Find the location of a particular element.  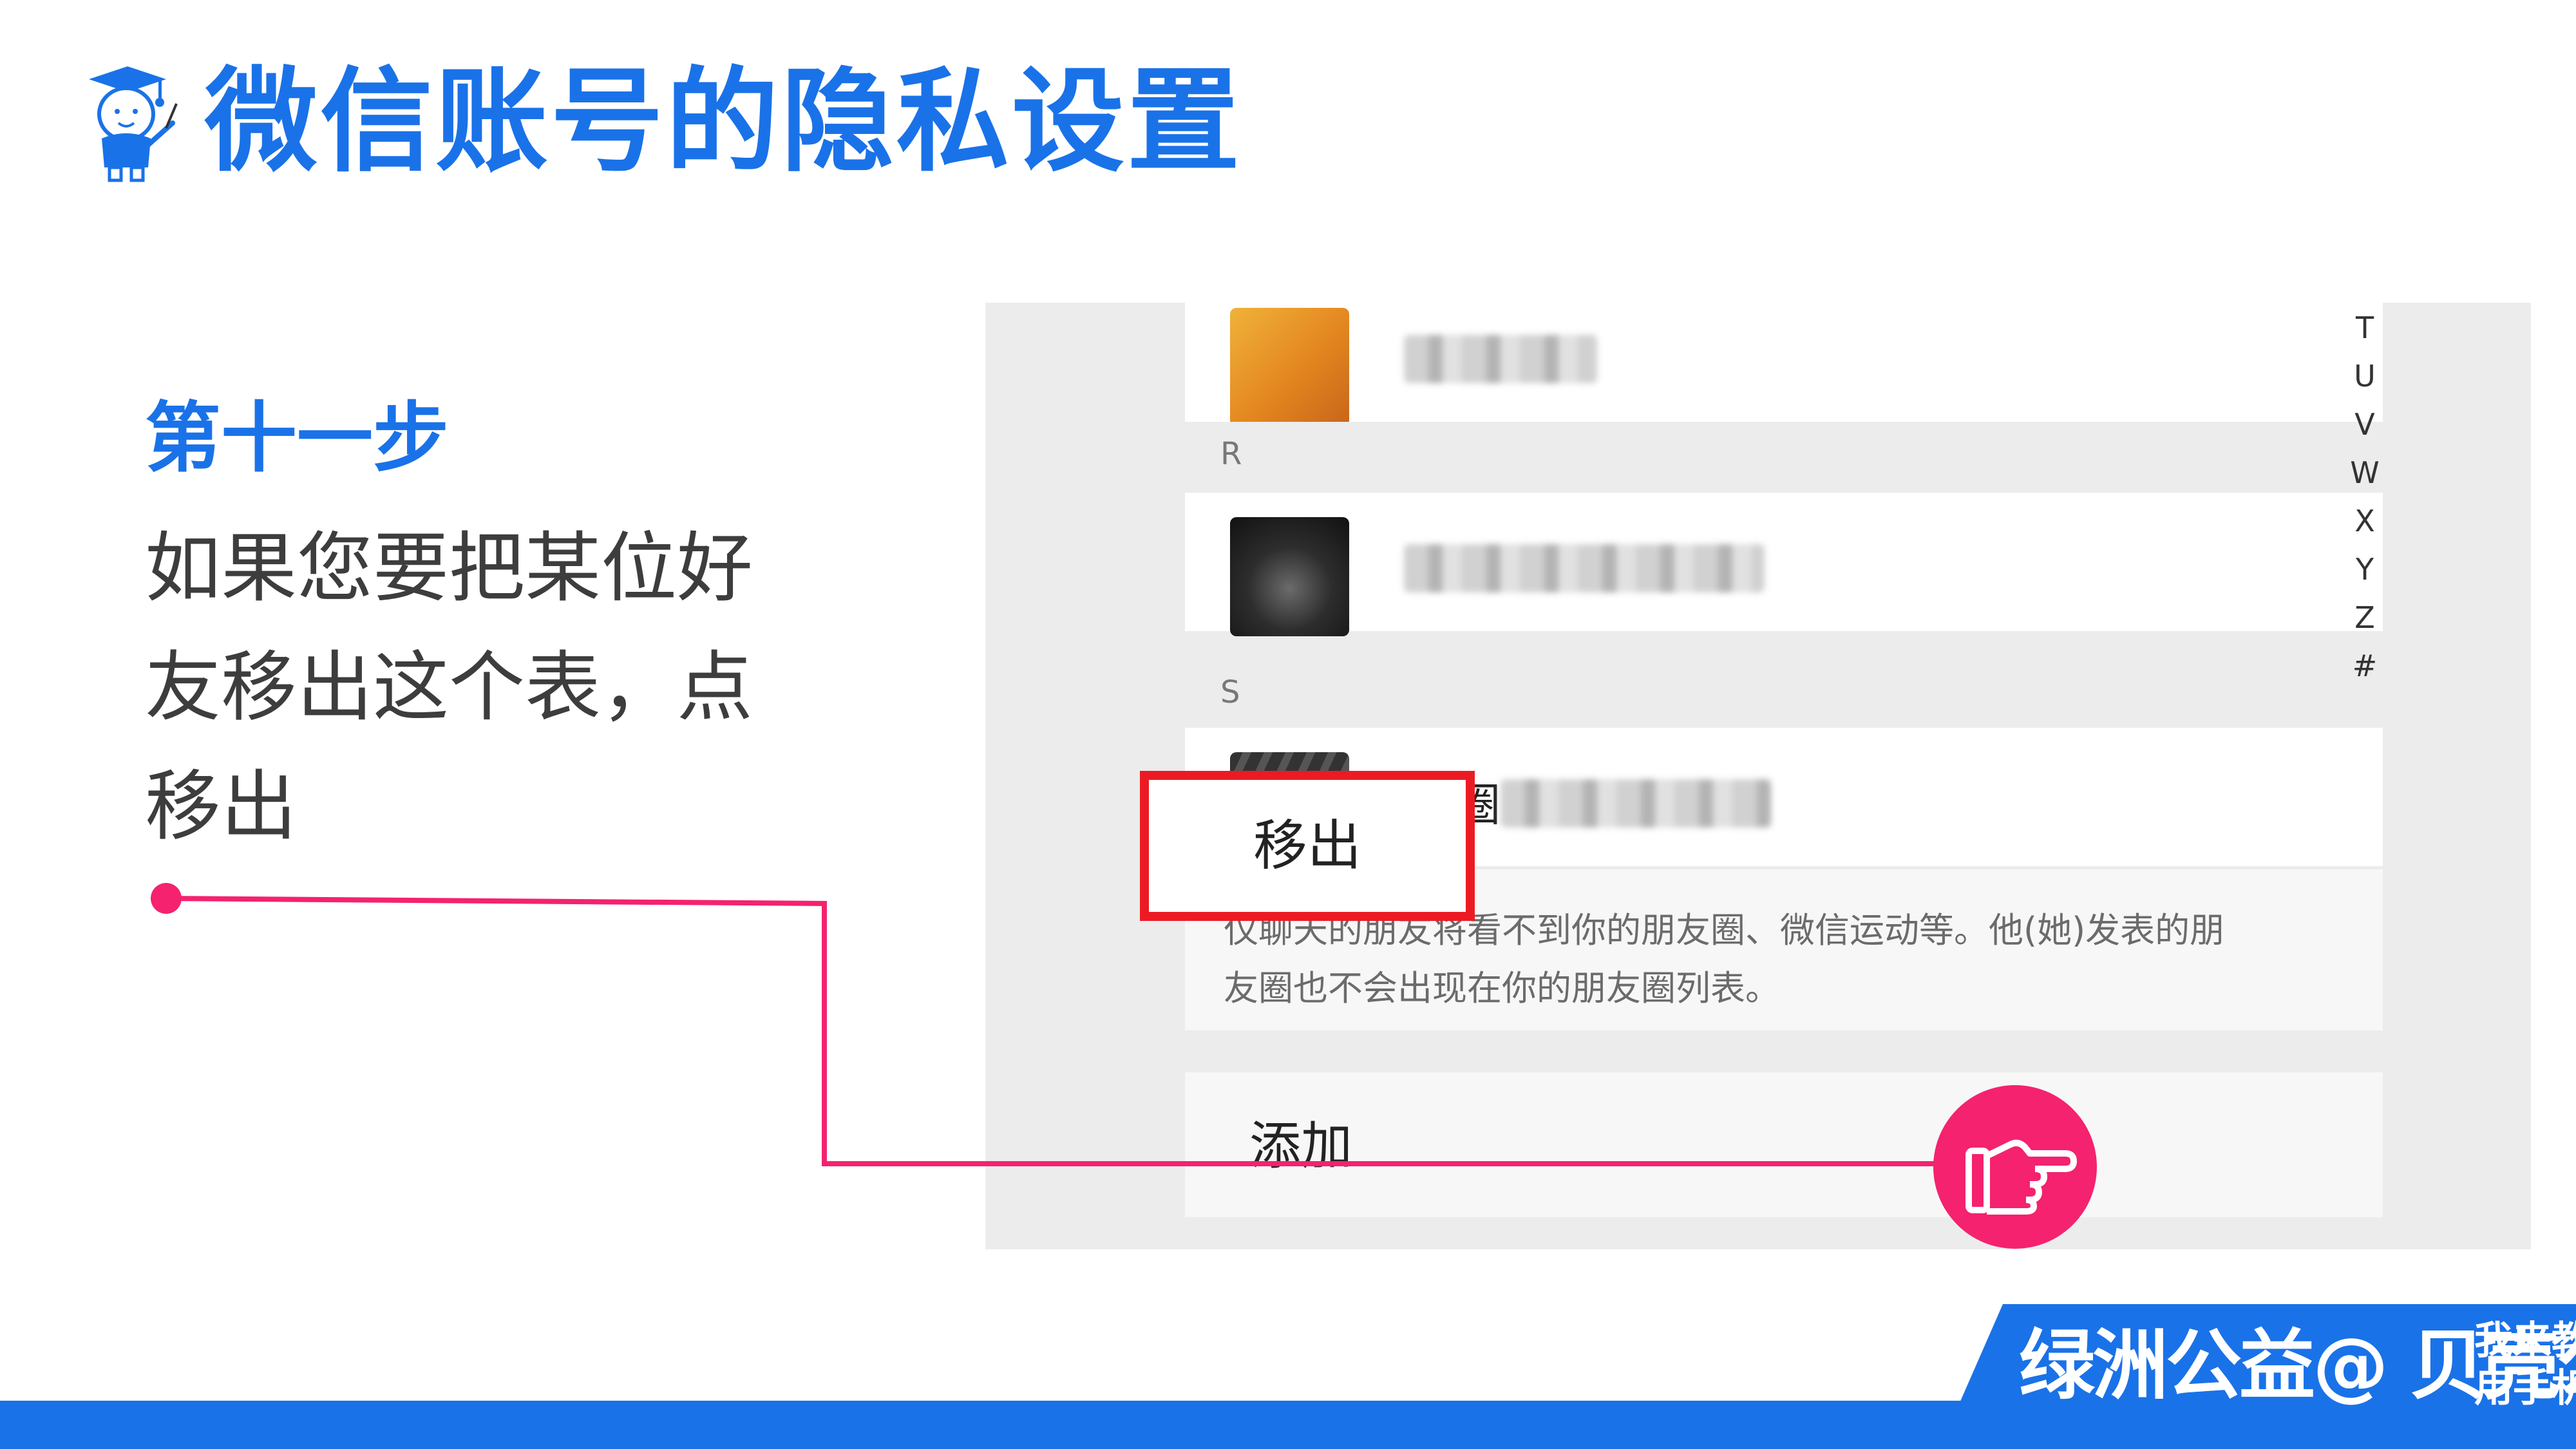

pointing-hand-icon is located at coordinates (2015, 1167).